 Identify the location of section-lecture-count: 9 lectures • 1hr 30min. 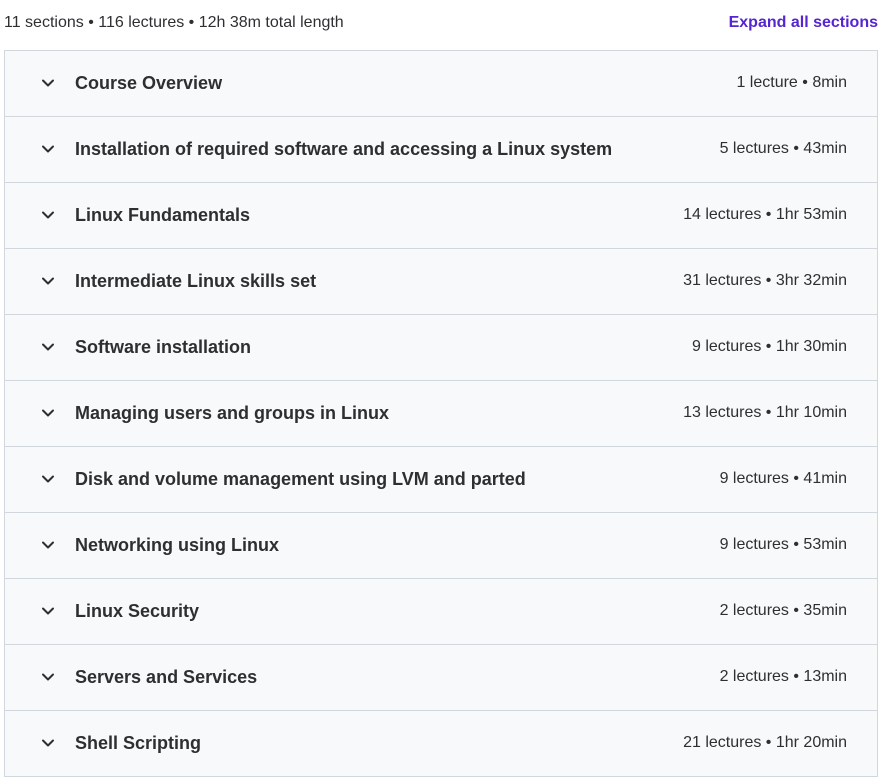
(769, 346).